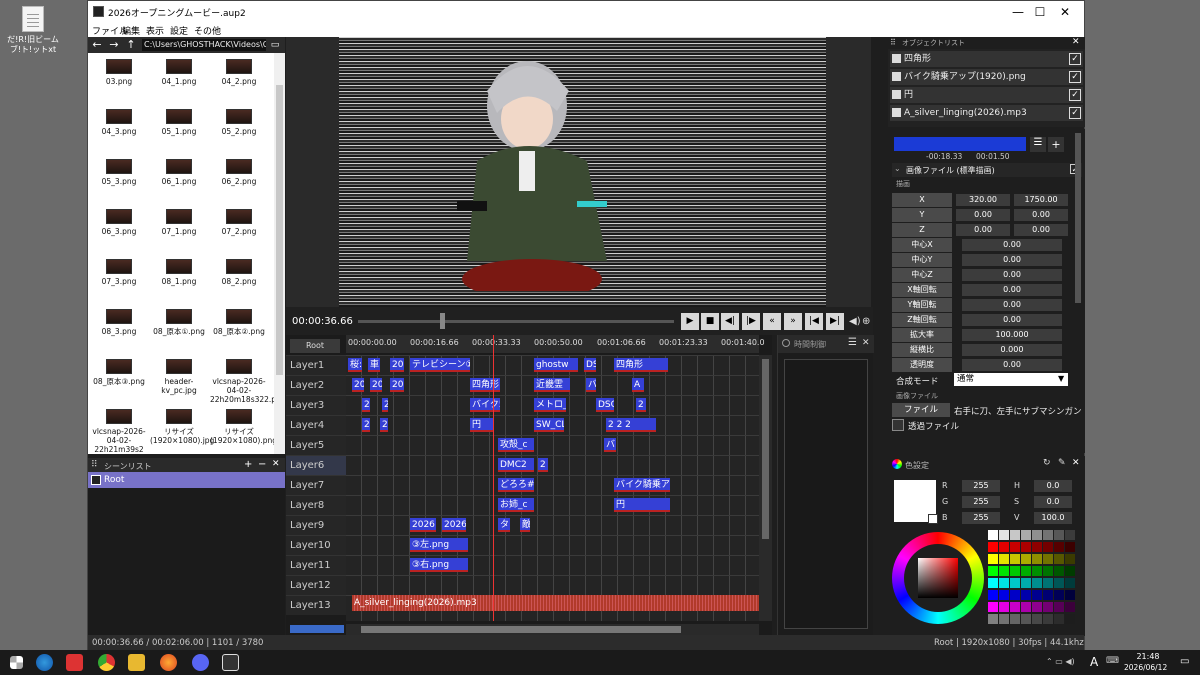 Image resolution: width=1200 pixels, height=675 pixels. I want to click on timeline-clip: 四角形, so click(641, 365).